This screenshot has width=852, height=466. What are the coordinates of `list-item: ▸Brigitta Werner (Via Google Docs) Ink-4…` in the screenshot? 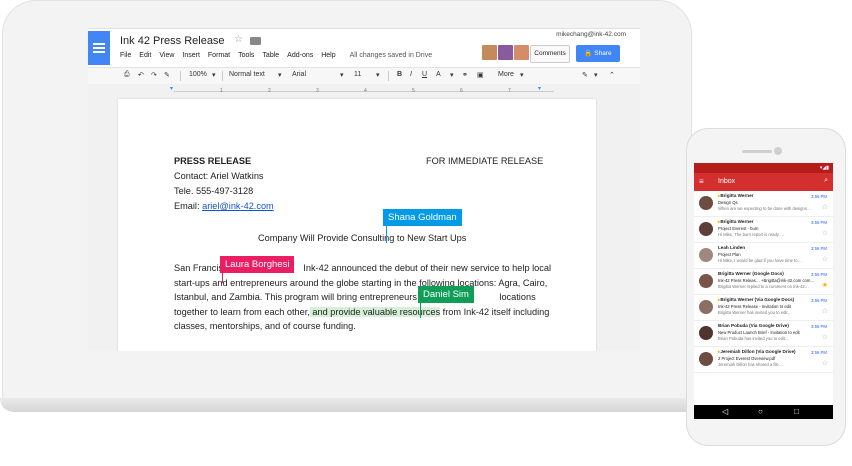 It's located at (763, 308).